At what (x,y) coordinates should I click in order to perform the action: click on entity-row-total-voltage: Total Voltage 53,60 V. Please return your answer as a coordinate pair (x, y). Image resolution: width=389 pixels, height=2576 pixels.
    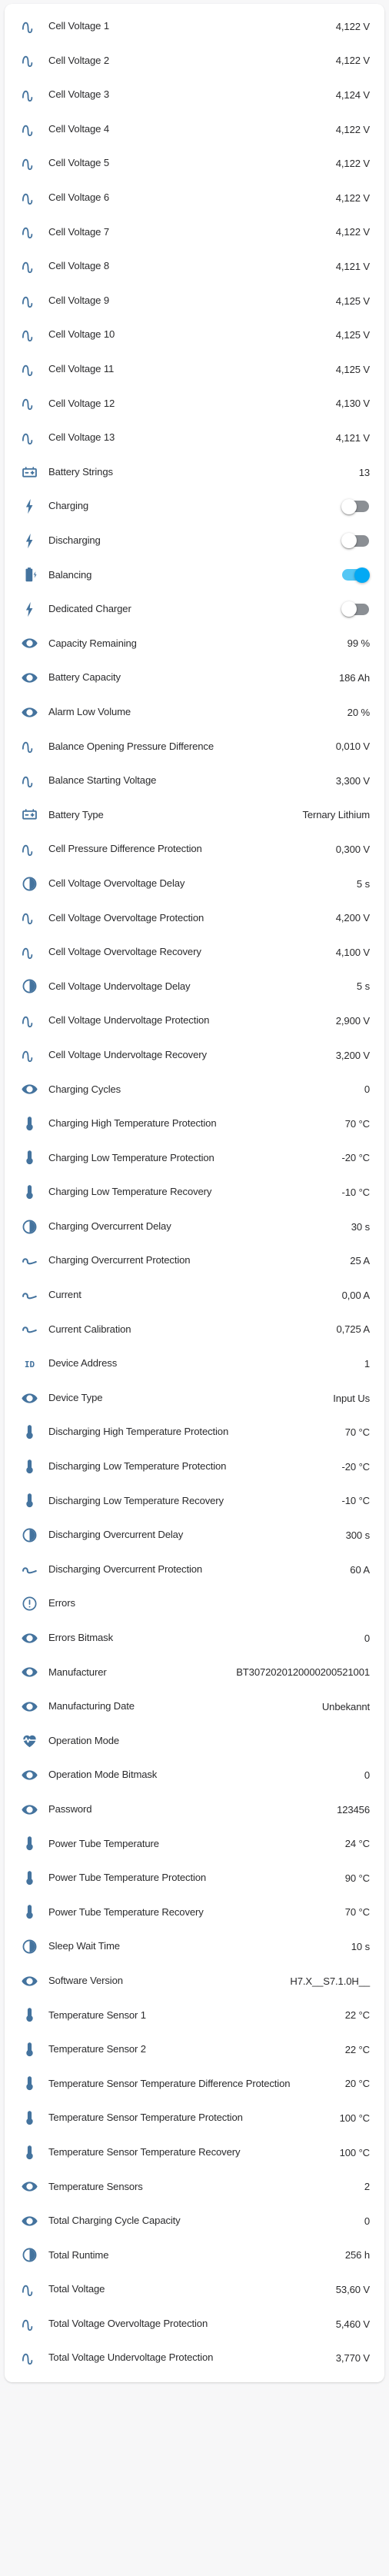
    Looking at the image, I should click on (194, 2289).